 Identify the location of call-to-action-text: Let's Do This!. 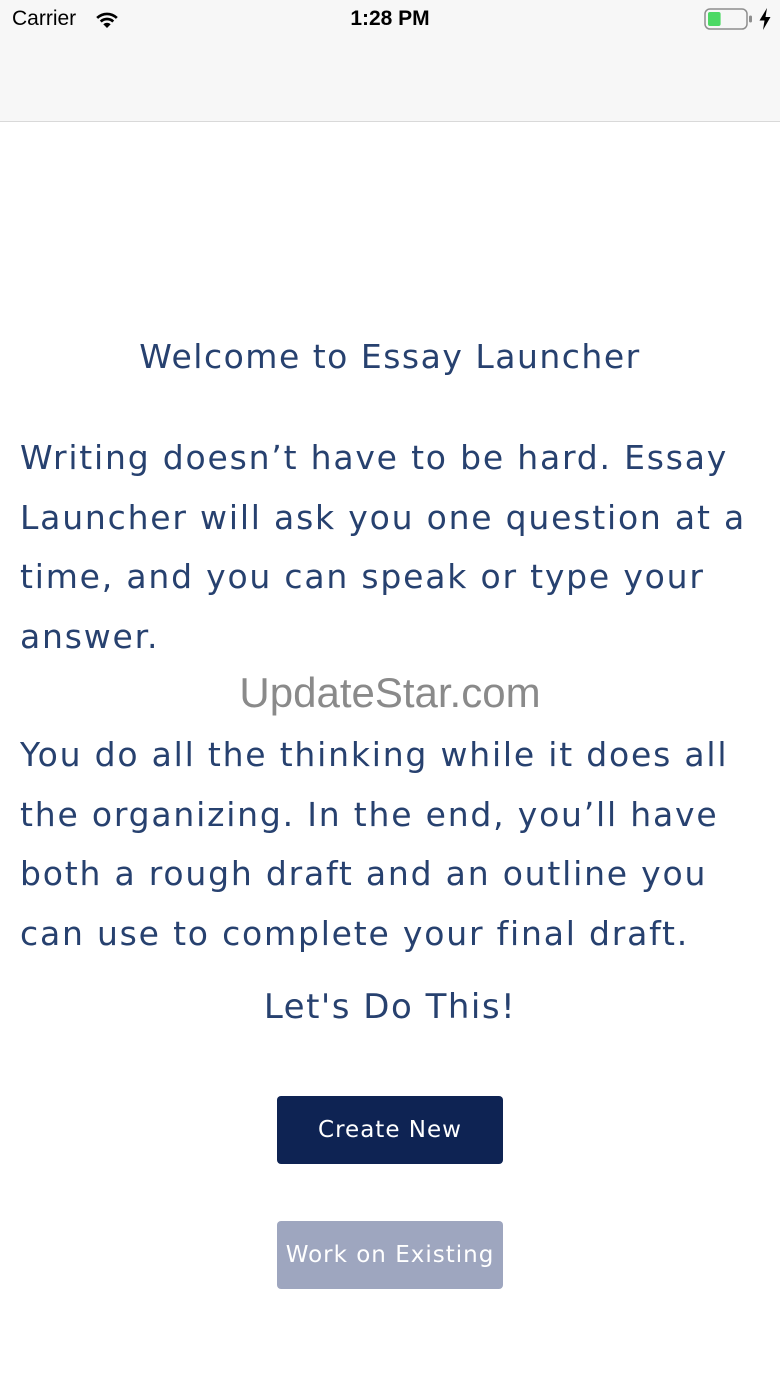
(390, 1007).